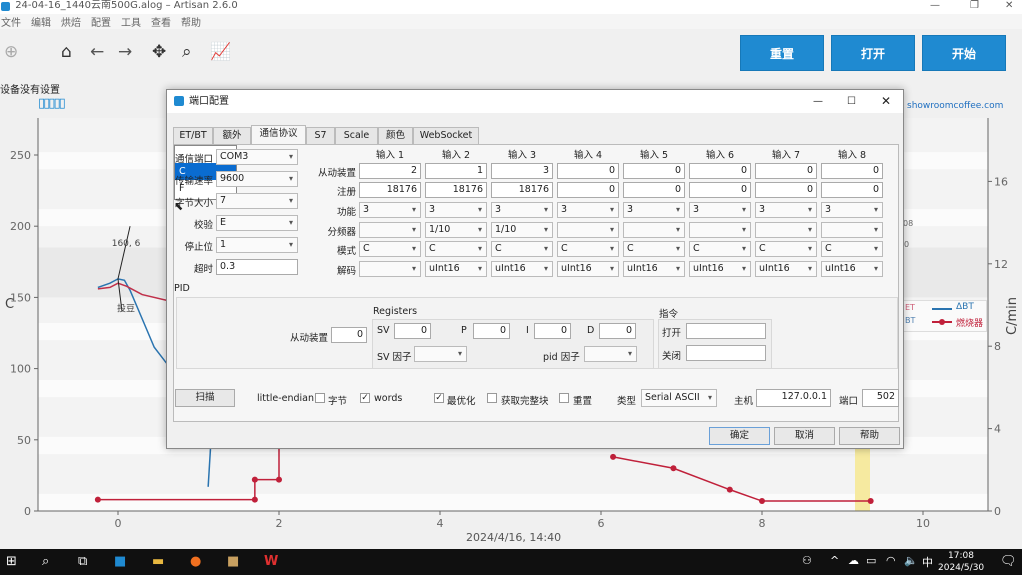 The image size is (1022, 575). What do you see at coordinates (365, 398) in the screenshot?
I see `words-checkbox: ✓` at bounding box center [365, 398].